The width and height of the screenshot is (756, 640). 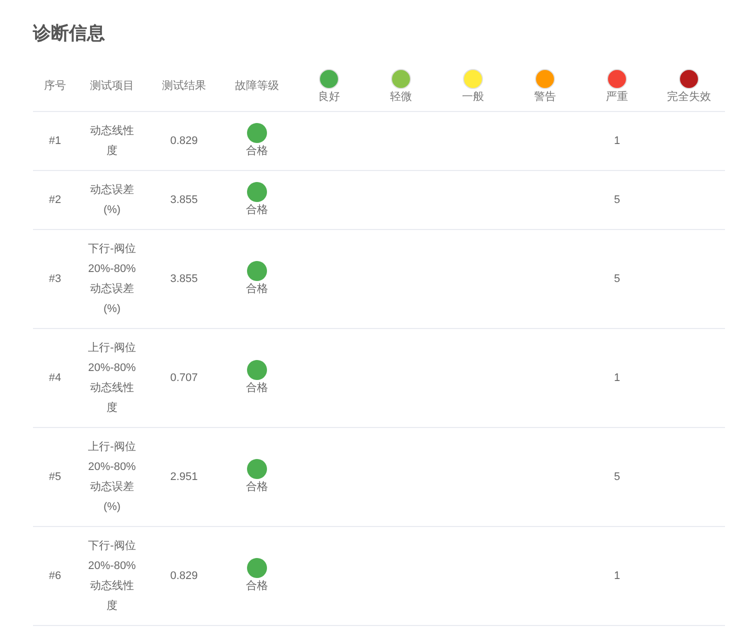 What do you see at coordinates (112, 576) in the screenshot?
I see `table-cell-text: 下行-阀位20%-80%动态线性度` at bounding box center [112, 576].